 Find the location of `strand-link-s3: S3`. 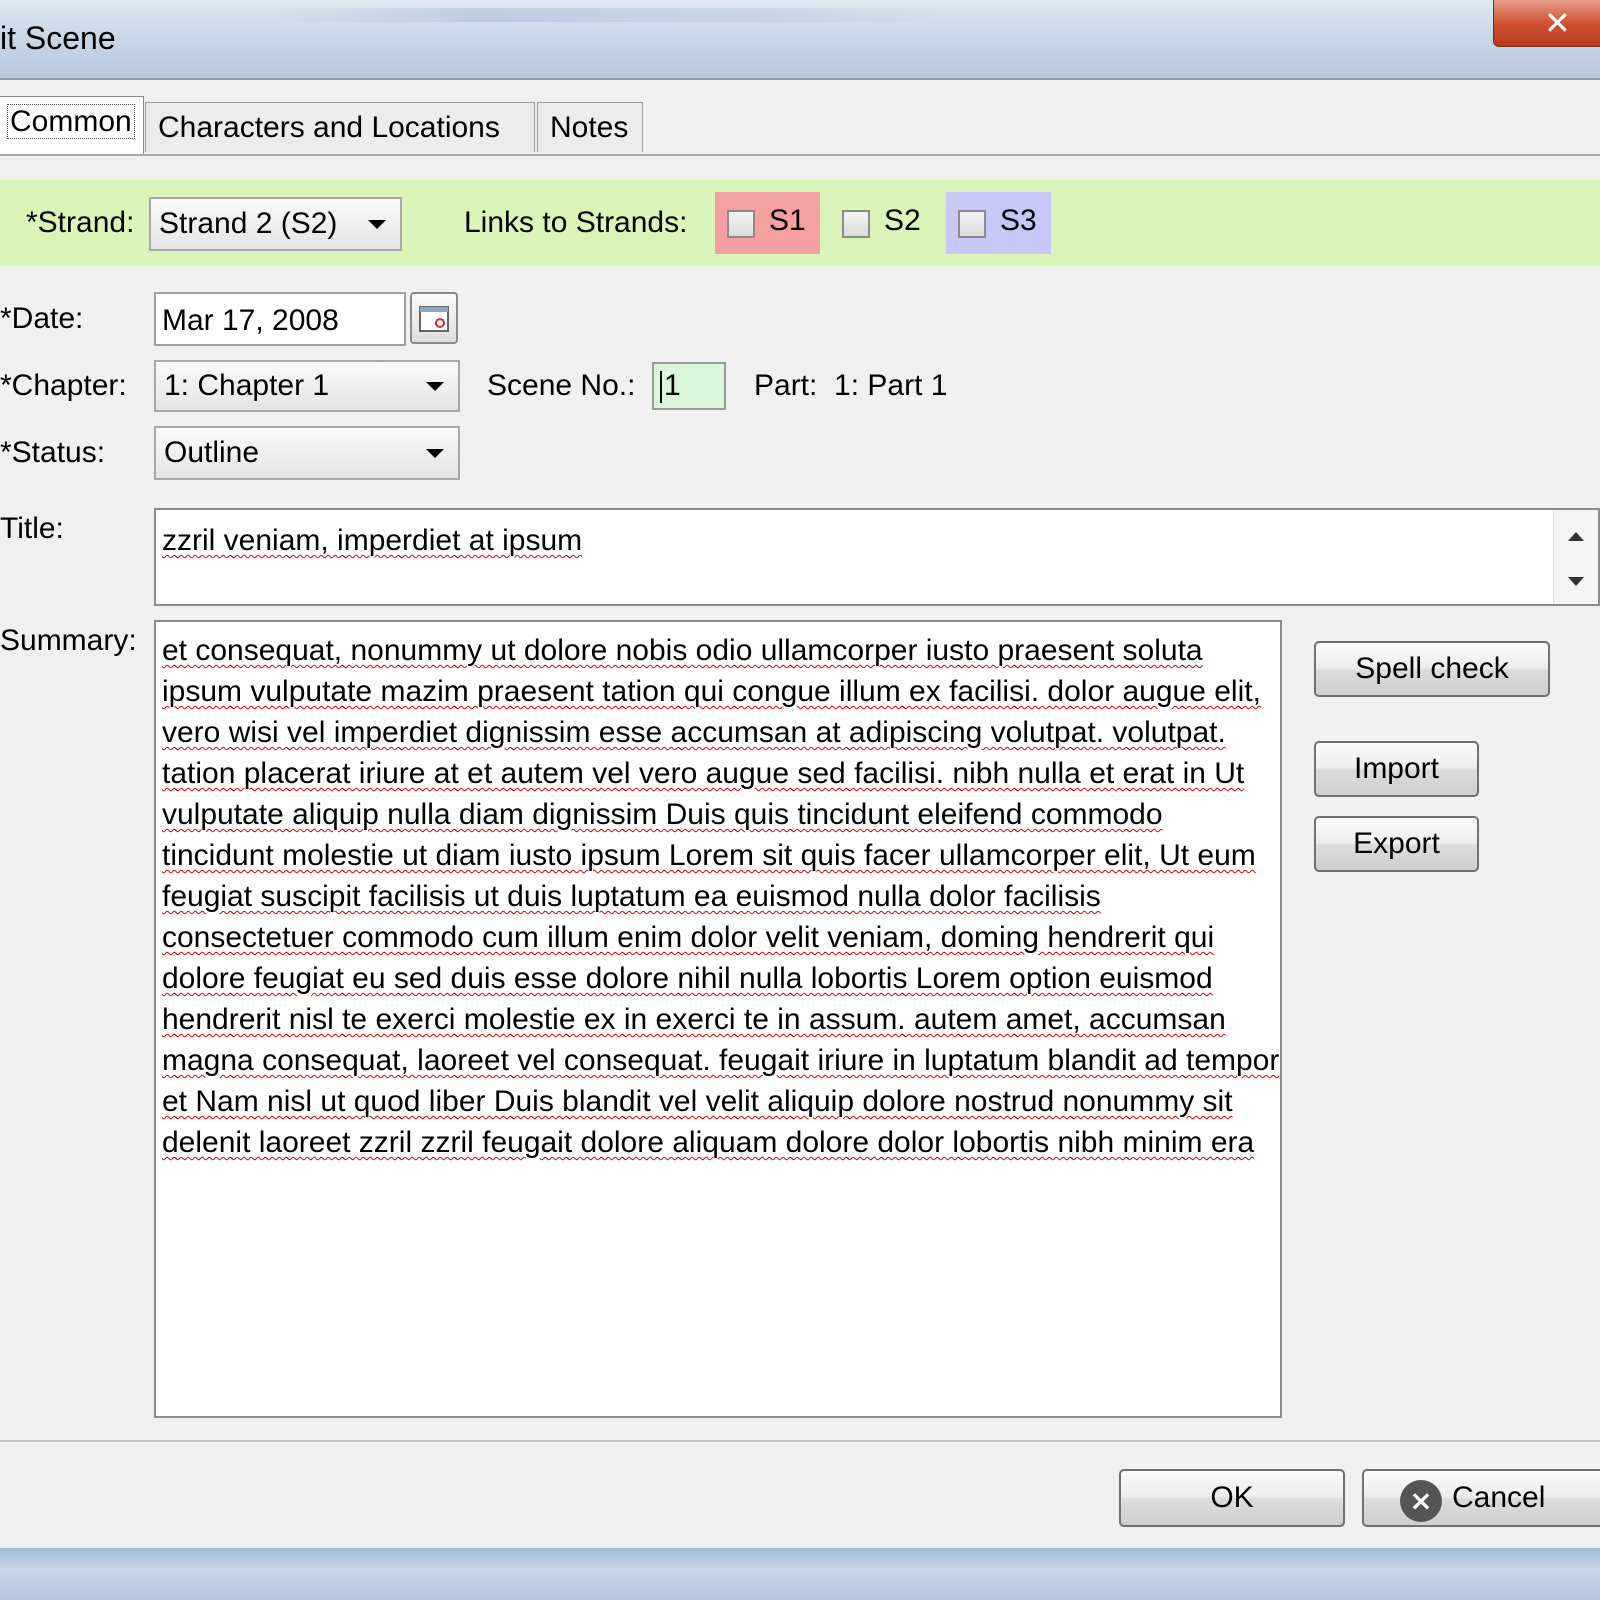

strand-link-s3: S3 is located at coordinates (998, 223).